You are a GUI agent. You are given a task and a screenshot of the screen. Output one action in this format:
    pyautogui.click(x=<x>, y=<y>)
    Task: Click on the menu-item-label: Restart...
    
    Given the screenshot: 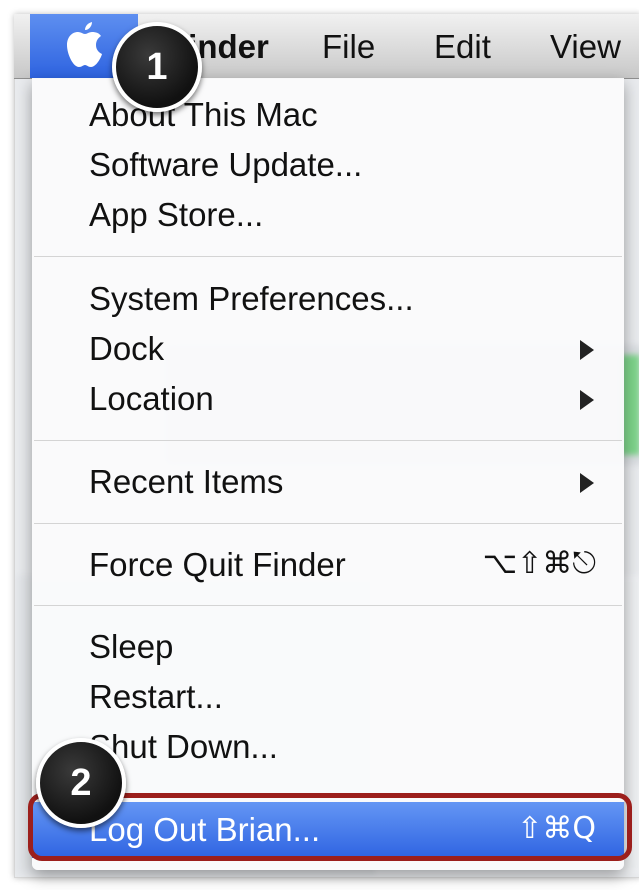 What is the action you would take?
    pyautogui.click(x=156, y=696)
    